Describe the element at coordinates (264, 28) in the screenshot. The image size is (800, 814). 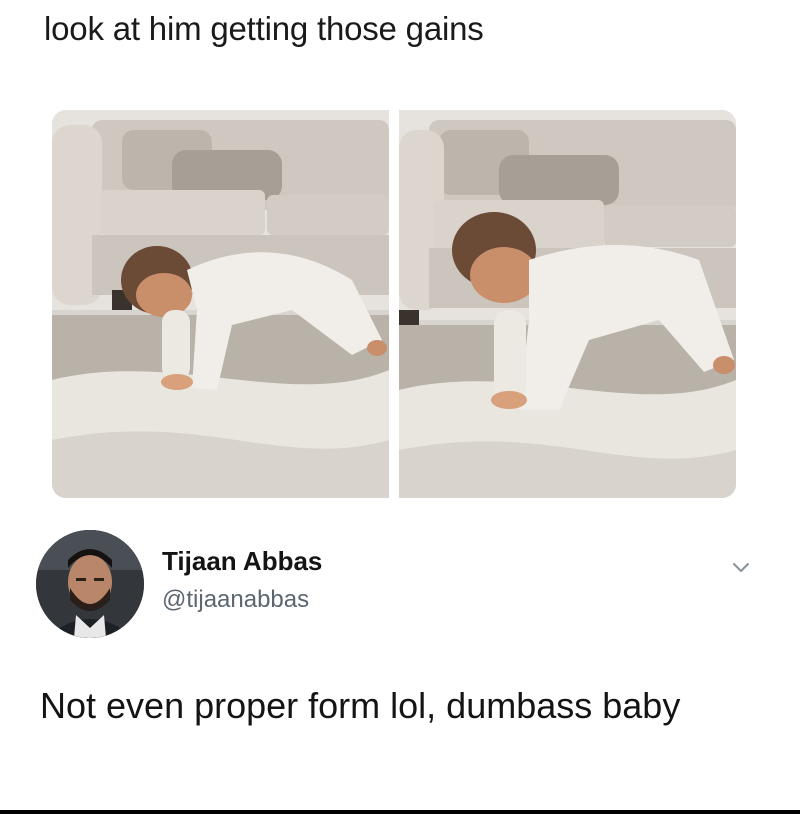
I see `post-caption: look at him getting those gains` at that location.